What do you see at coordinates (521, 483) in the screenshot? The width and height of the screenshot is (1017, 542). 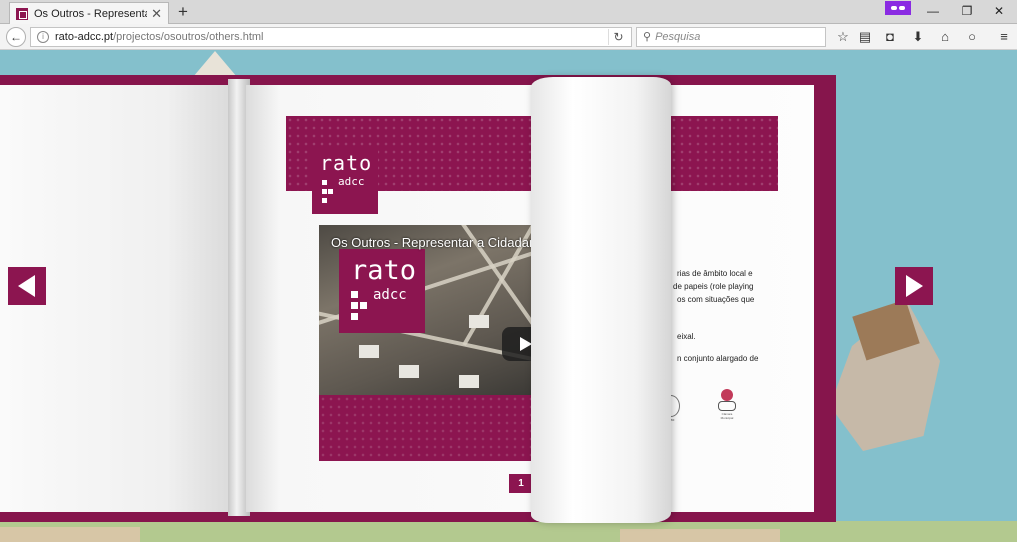 I see `page-number: 1` at bounding box center [521, 483].